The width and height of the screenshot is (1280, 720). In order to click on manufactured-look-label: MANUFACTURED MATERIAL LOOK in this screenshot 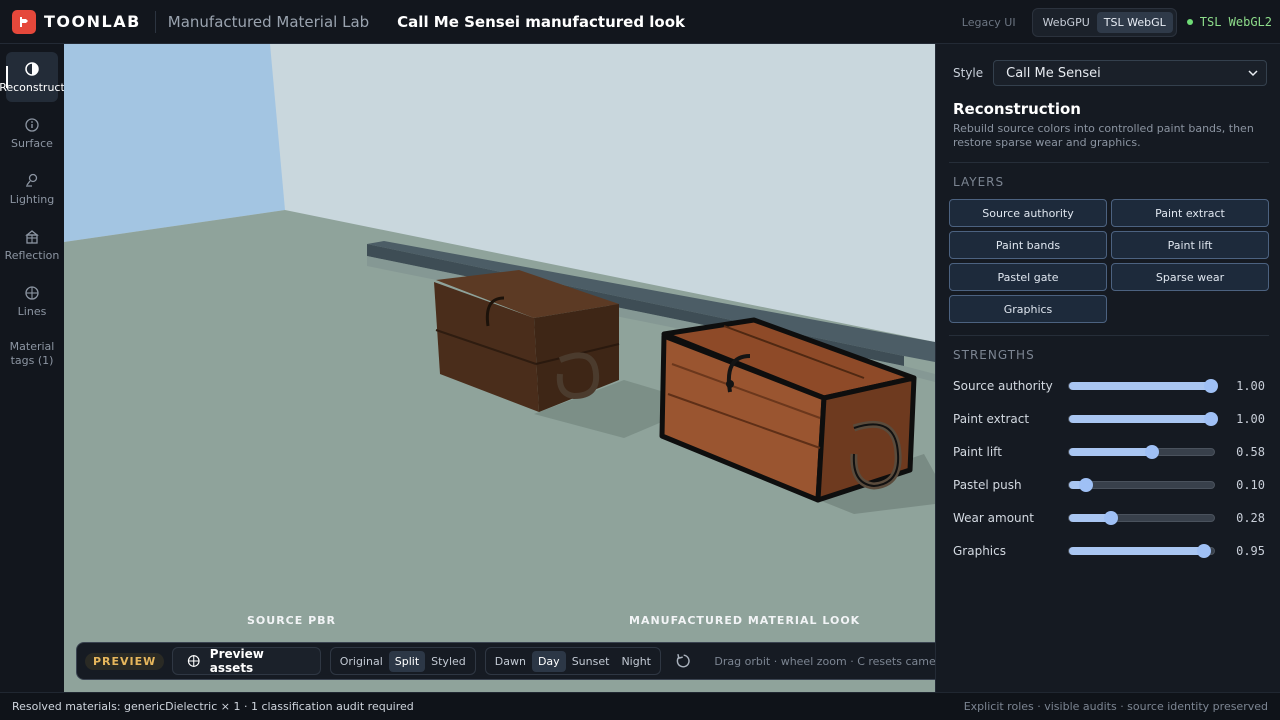, I will do `click(745, 620)`.